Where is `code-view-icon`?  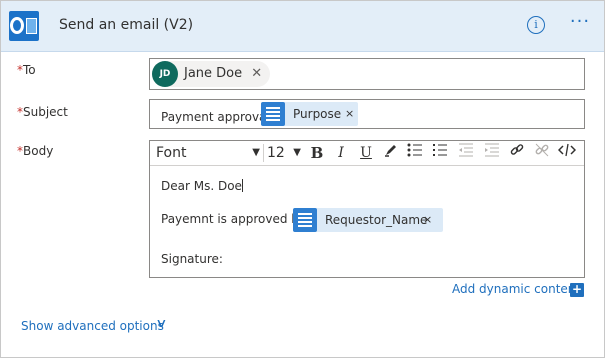 code-view-icon is located at coordinates (567, 153).